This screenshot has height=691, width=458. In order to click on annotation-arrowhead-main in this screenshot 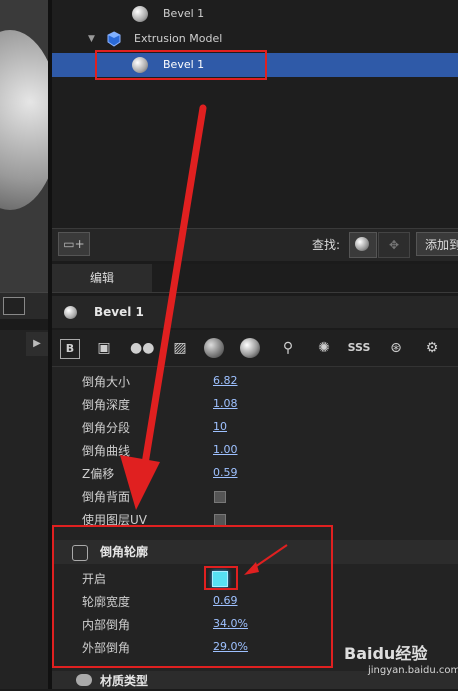, I will do `click(140, 482)`.